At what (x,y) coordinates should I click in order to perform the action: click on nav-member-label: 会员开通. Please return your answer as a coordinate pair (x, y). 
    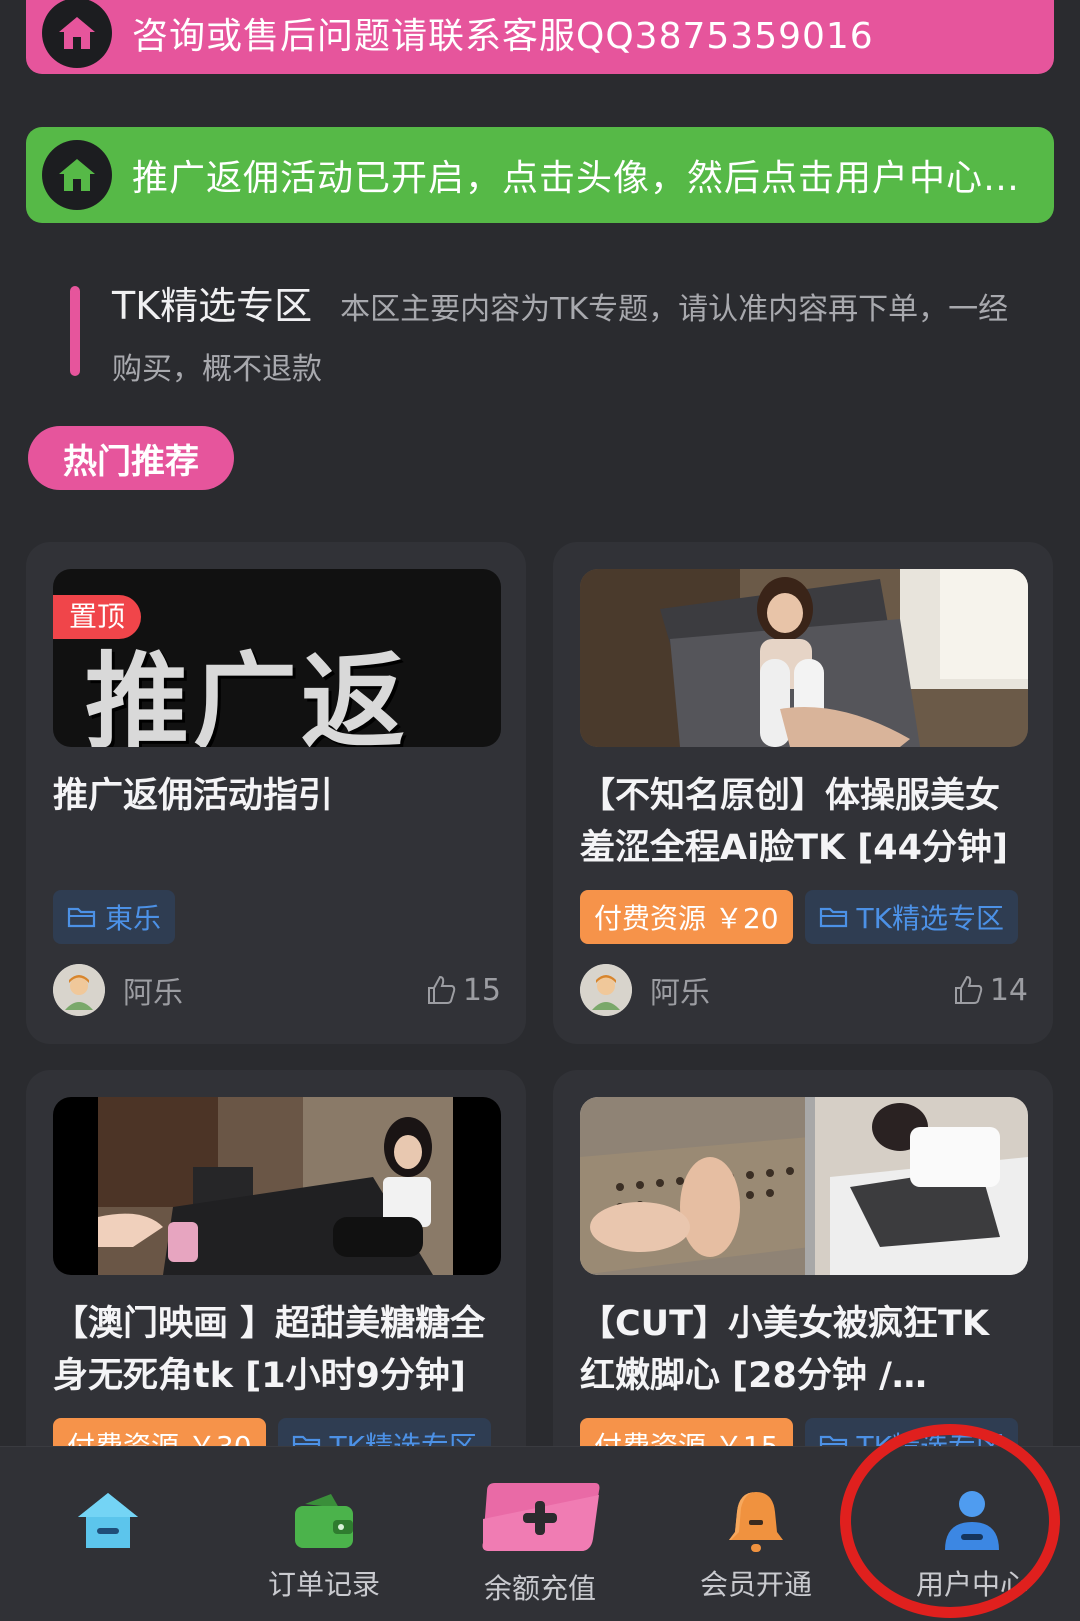
    Looking at the image, I should click on (755, 1584).